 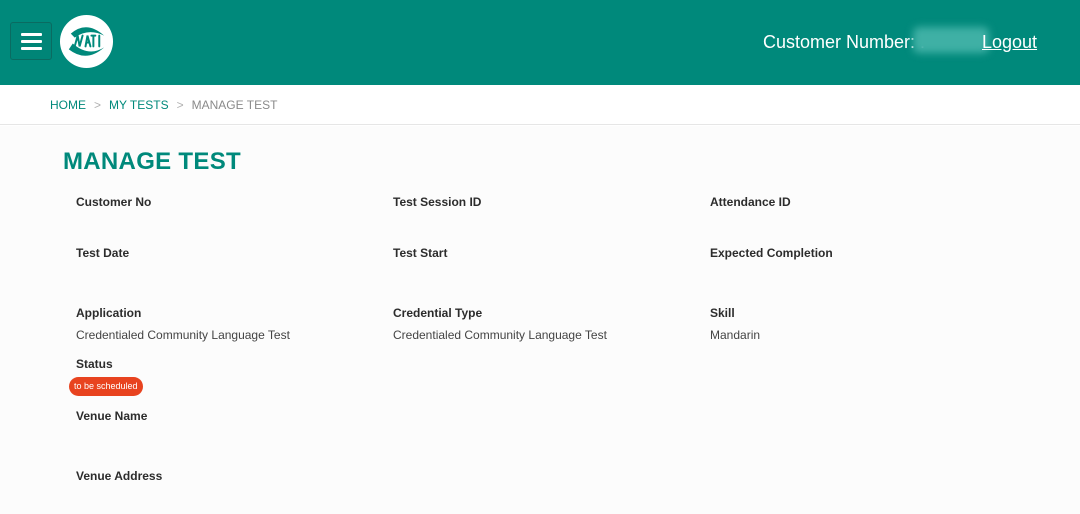 I want to click on skill-value: Mandarin, so click(x=735, y=335).